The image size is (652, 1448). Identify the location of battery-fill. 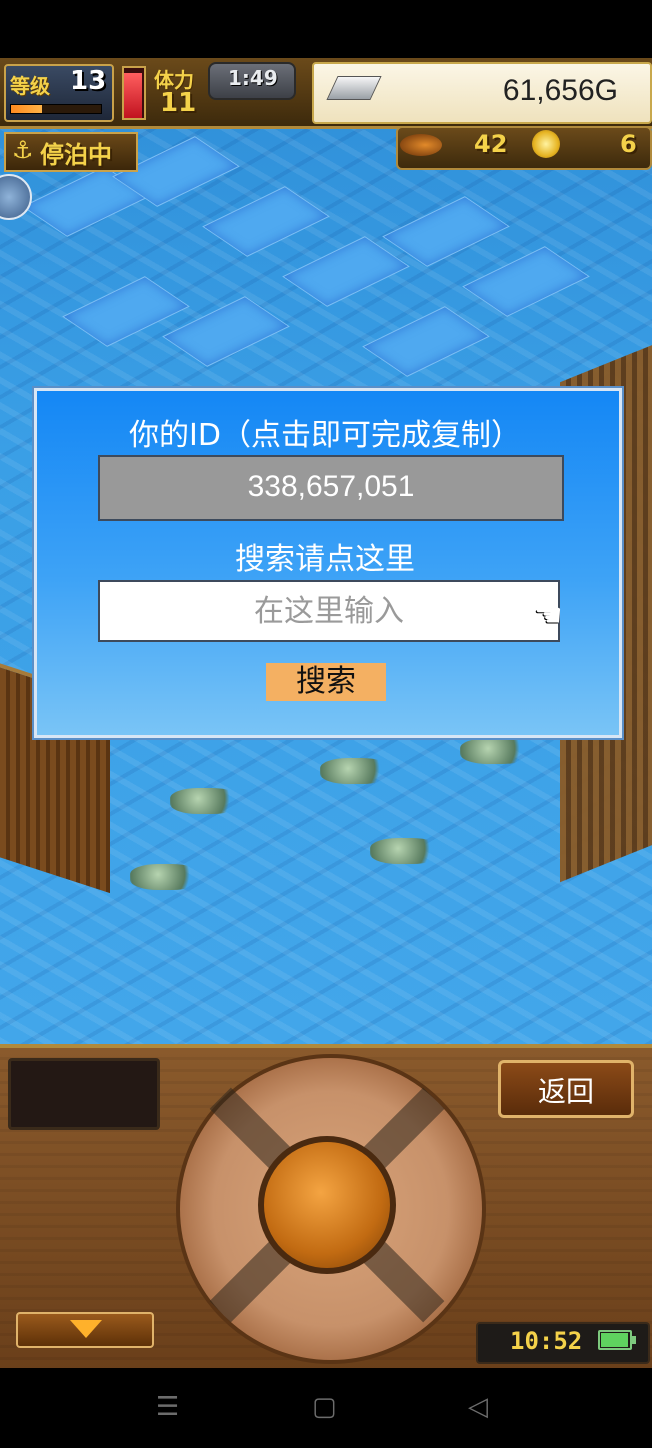
(614, 1340).